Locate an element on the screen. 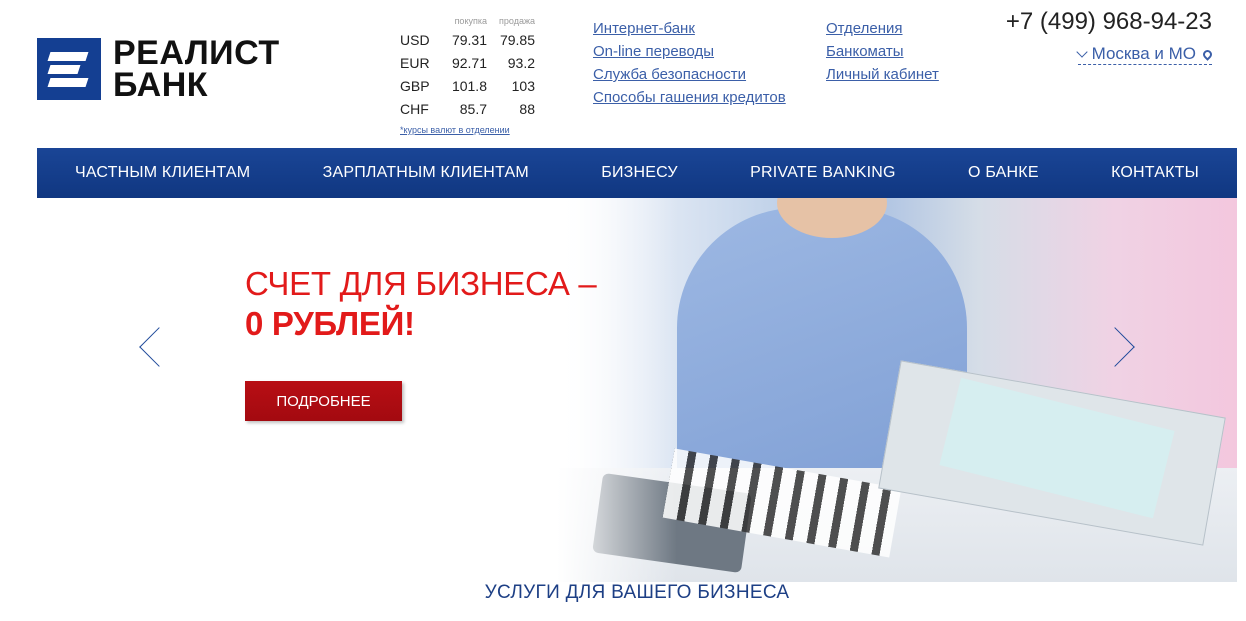  sell-rate: 93.2 is located at coordinates (521, 62).